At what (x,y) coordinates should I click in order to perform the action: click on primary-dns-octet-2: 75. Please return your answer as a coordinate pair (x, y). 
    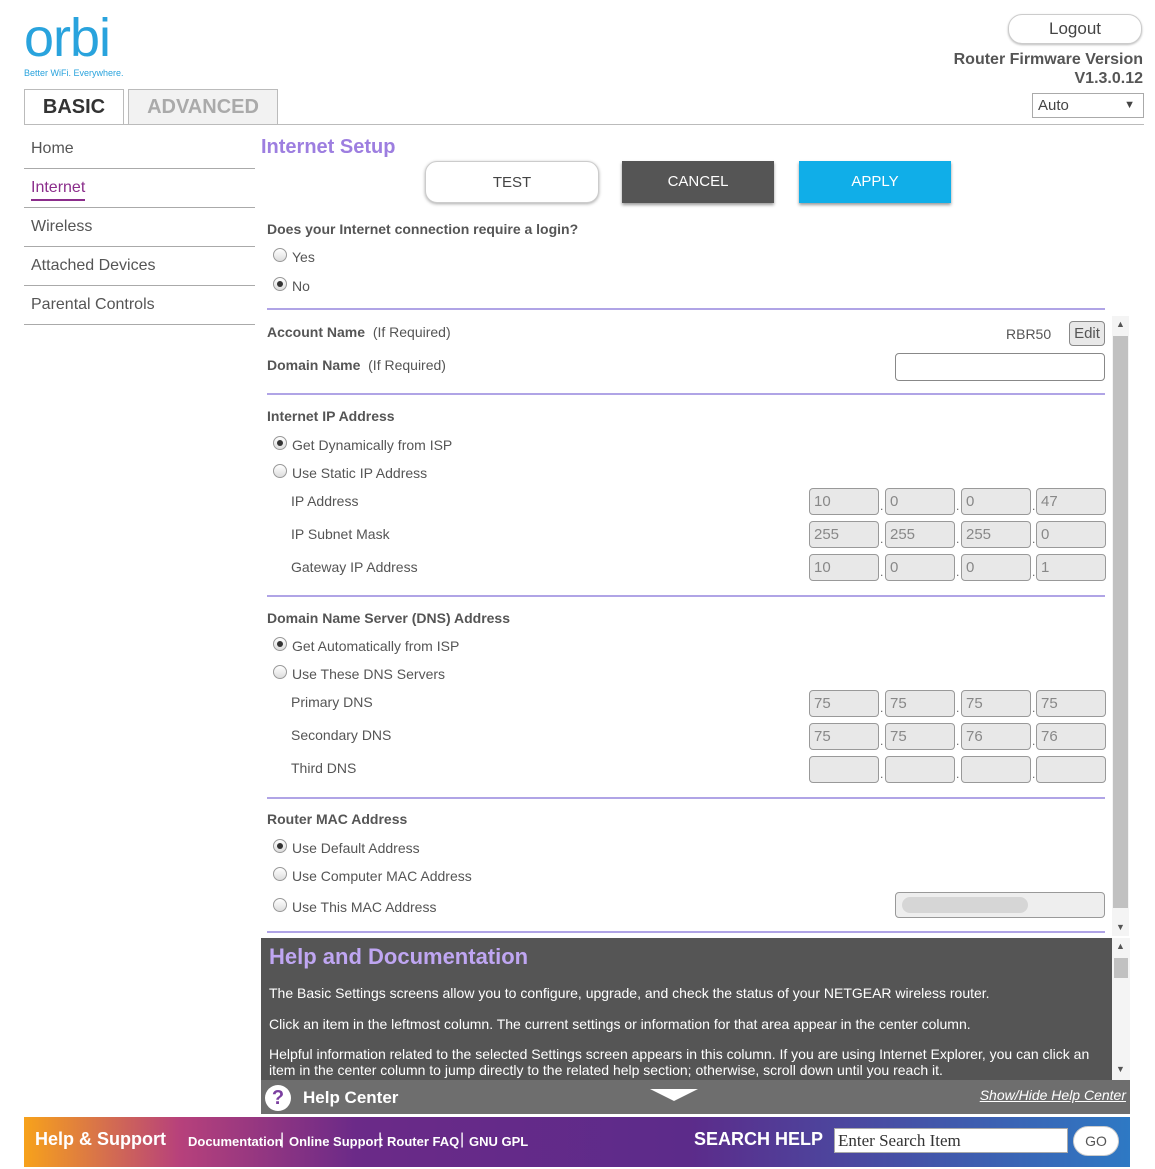
    Looking at the image, I should click on (920, 703).